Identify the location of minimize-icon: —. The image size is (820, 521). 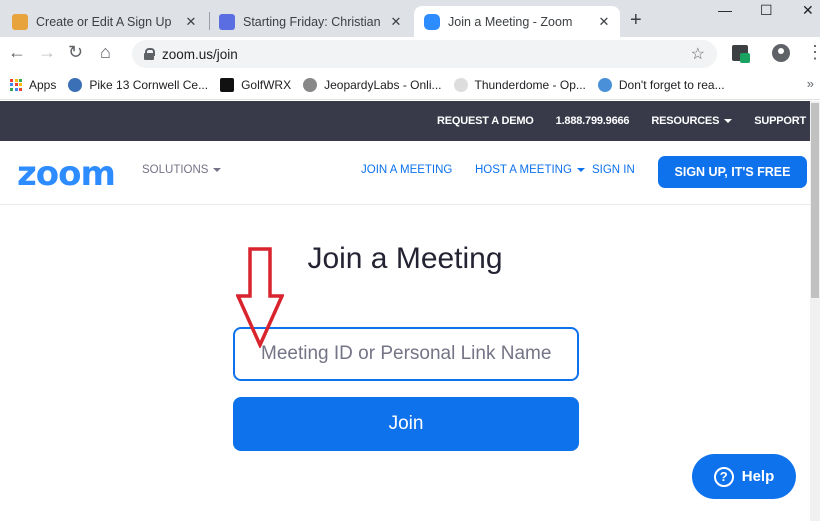
(725, 10).